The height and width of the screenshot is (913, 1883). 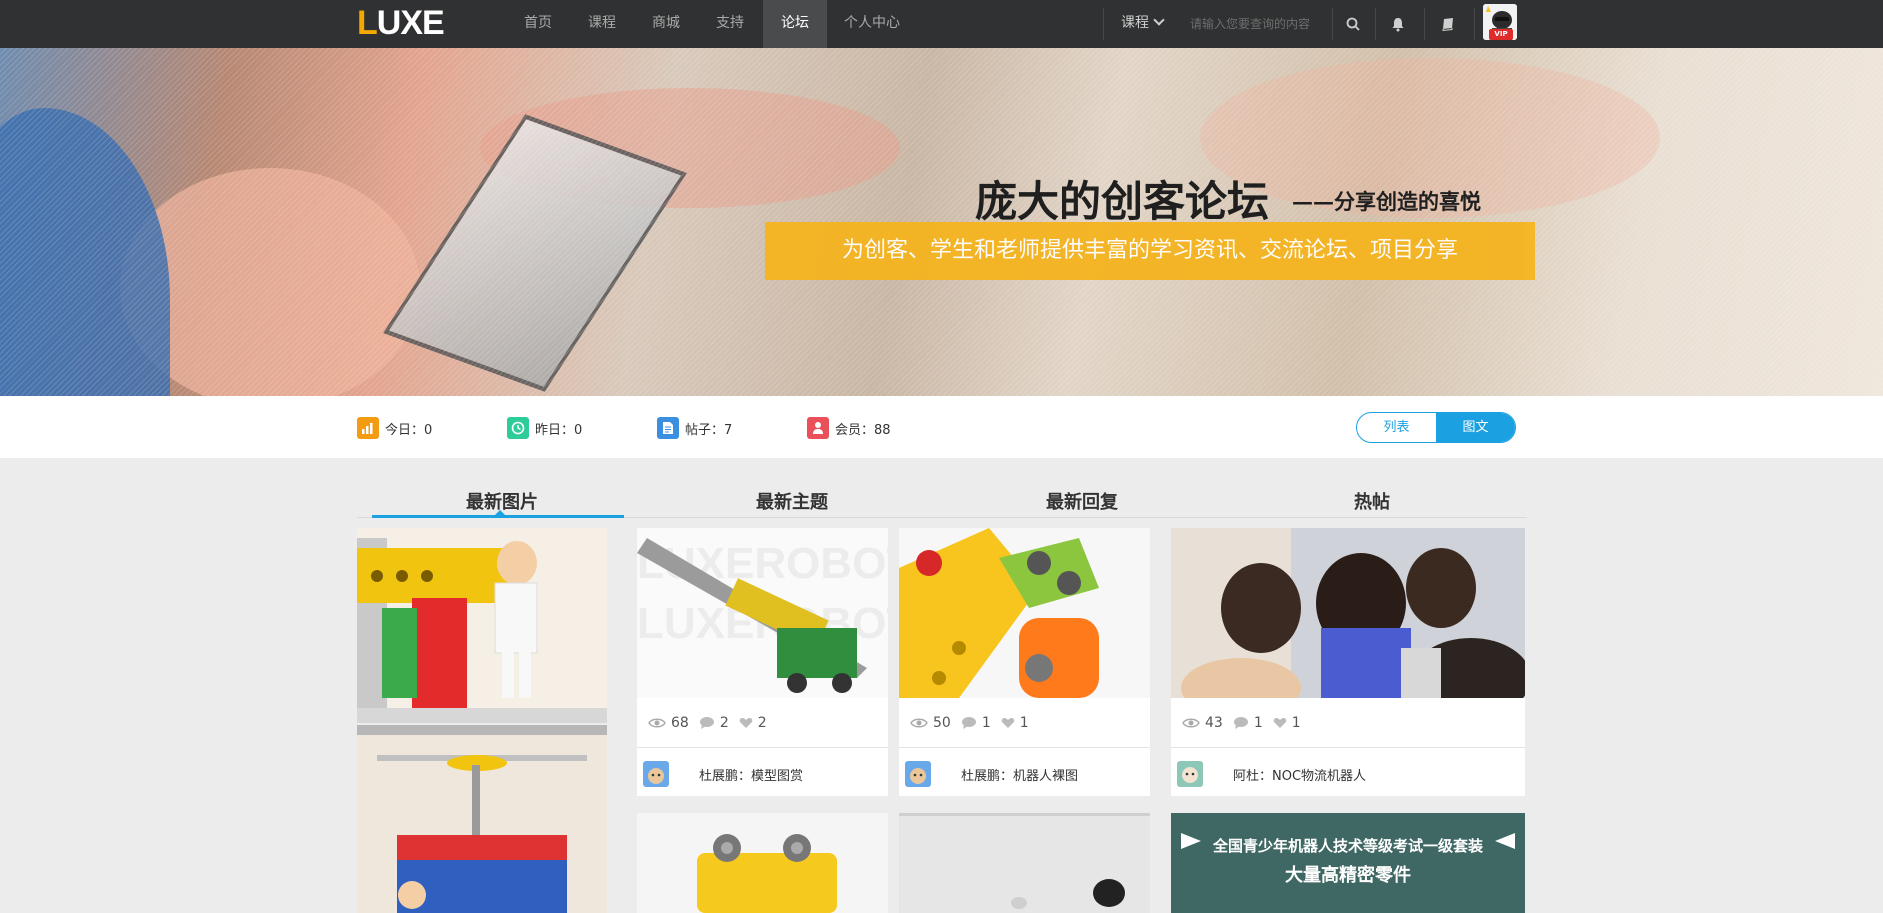 I want to click on view-grid-button: 图文, so click(x=1475, y=427).